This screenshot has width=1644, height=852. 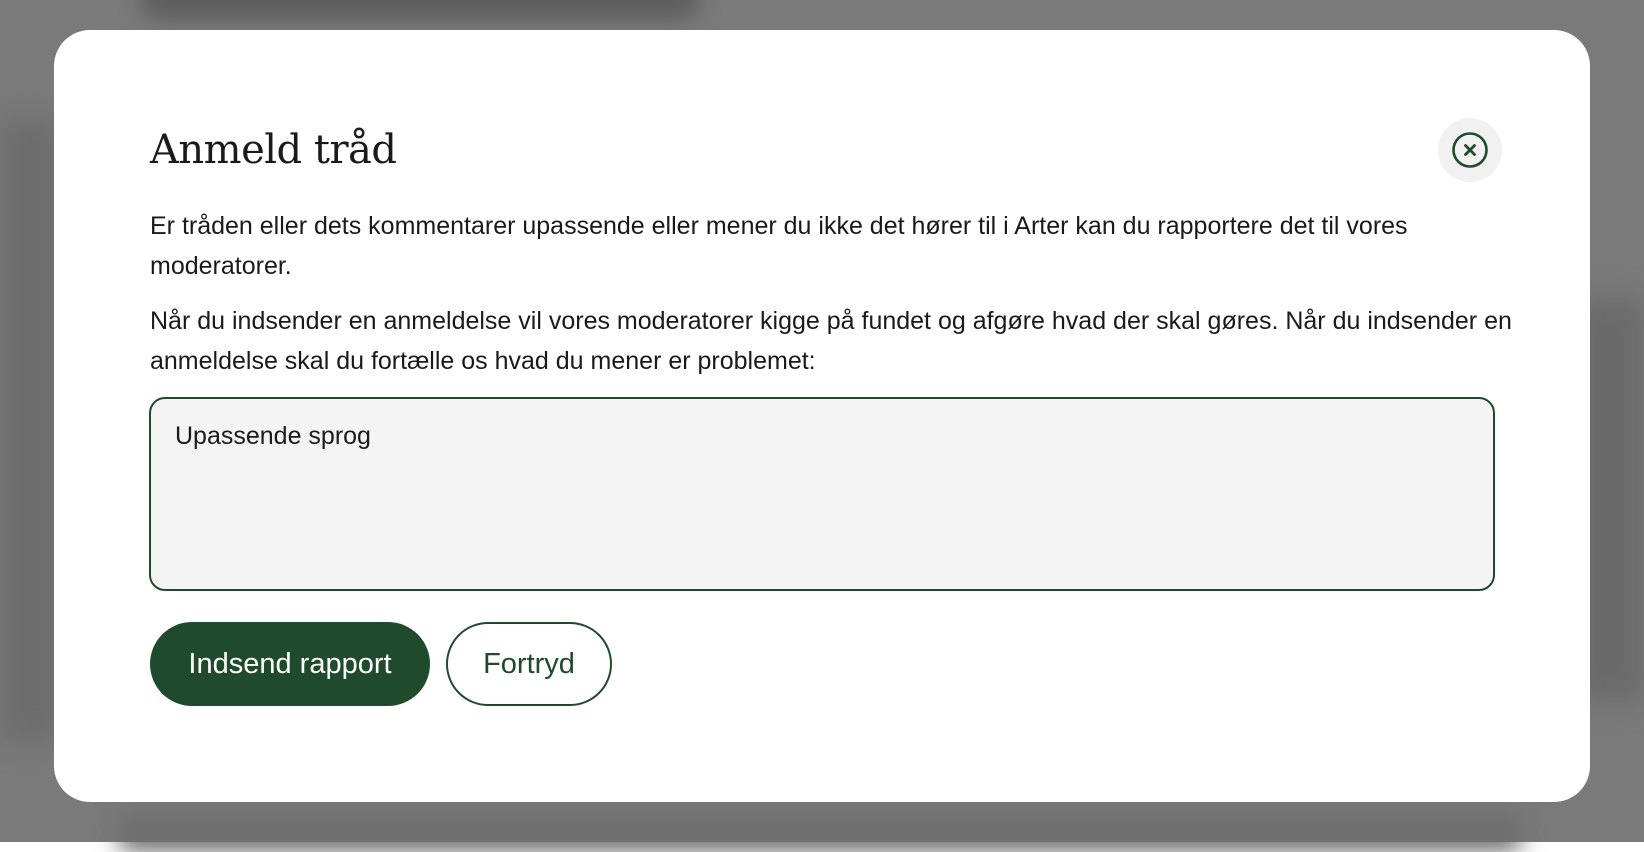 What do you see at coordinates (273, 150) in the screenshot?
I see `dialog-title: Anmeld tråd` at bounding box center [273, 150].